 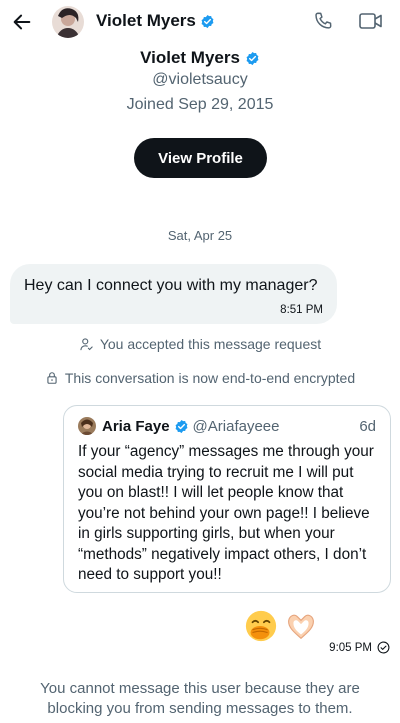 What do you see at coordinates (22, 22) in the screenshot?
I see `back-arrow-icon` at bounding box center [22, 22].